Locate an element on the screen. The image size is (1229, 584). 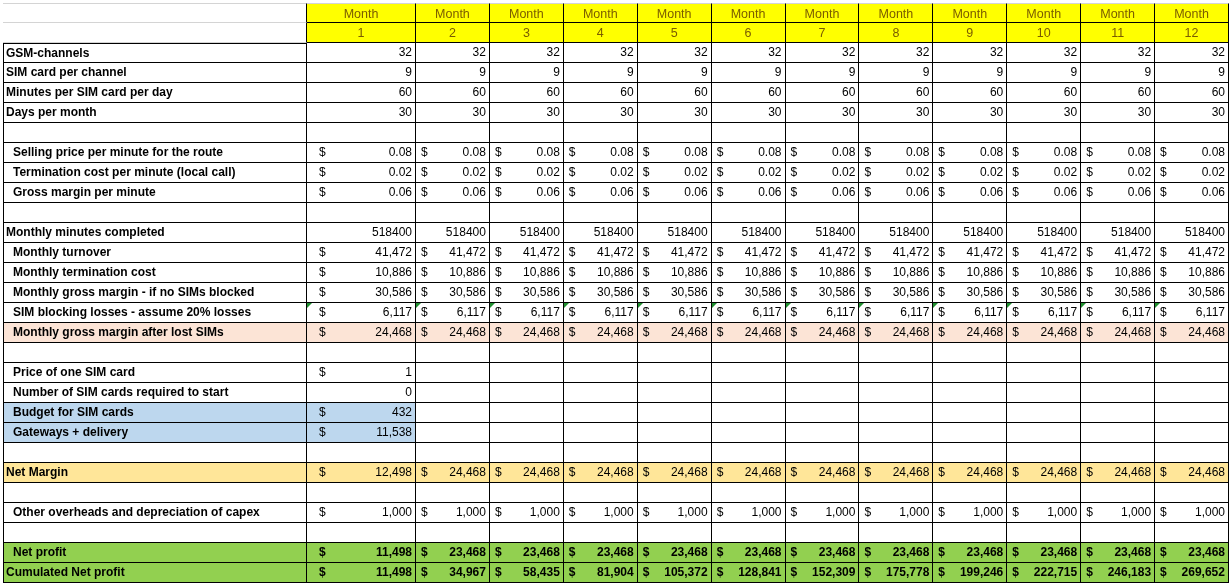
month-number: 1 is located at coordinates (361, 33).